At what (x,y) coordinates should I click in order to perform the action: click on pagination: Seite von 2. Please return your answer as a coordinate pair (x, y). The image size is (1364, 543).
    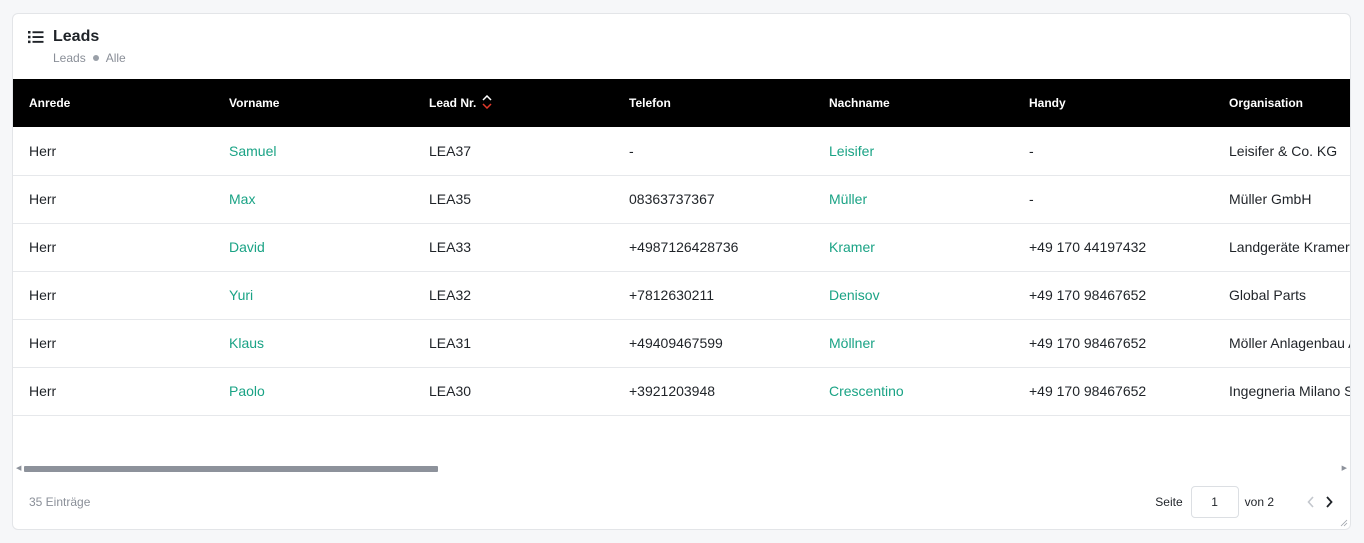
    Looking at the image, I should click on (1246, 502).